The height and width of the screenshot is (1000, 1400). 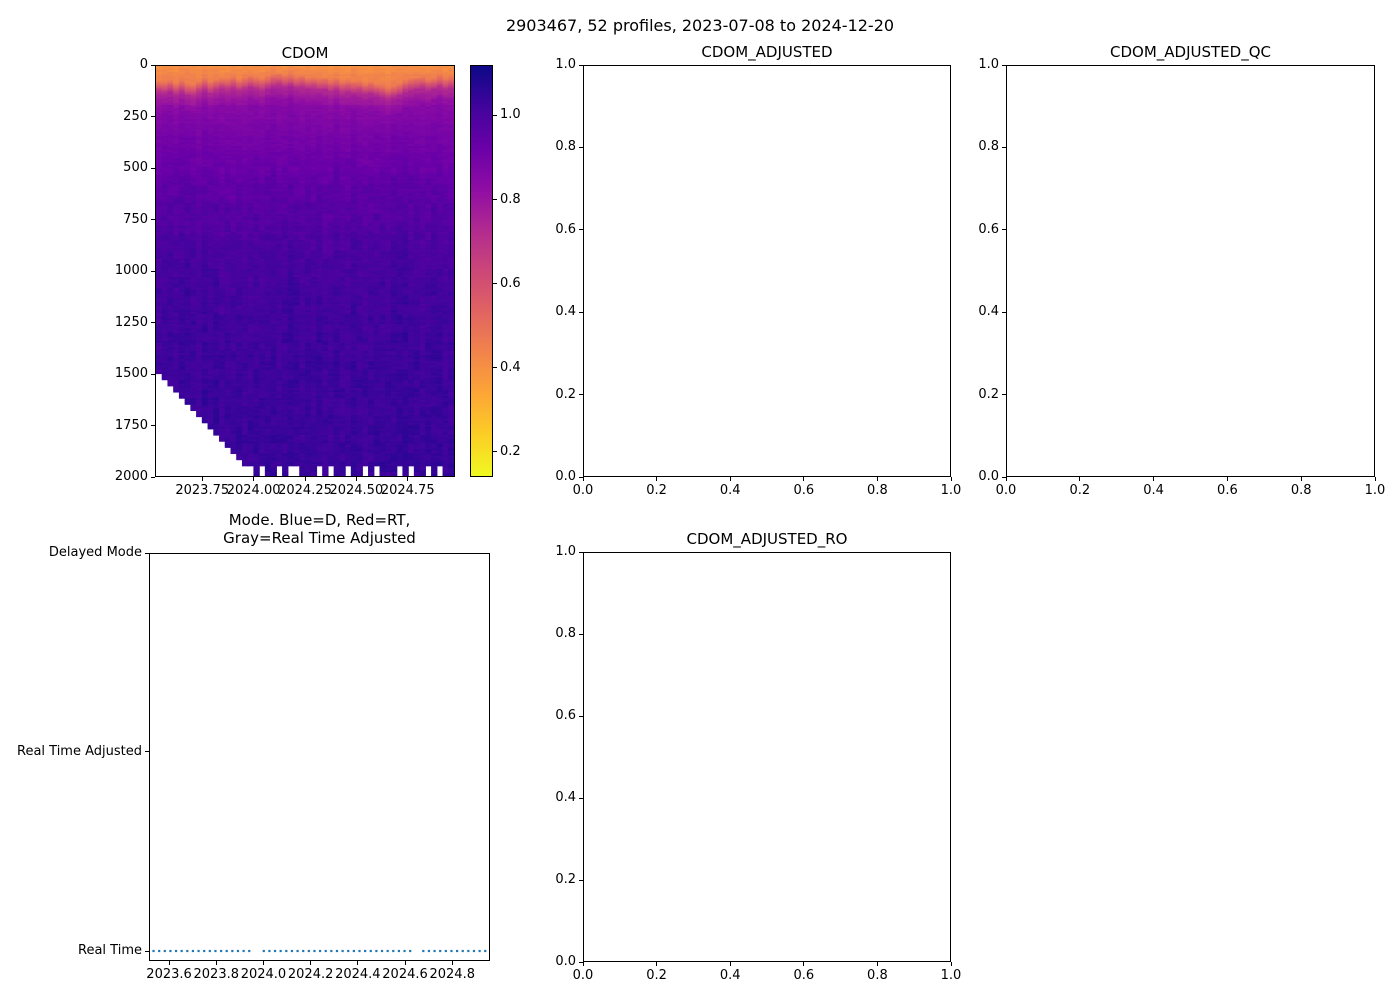 What do you see at coordinates (510, 283) in the screenshot?
I see `colorbar-tick-label: 0.6` at bounding box center [510, 283].